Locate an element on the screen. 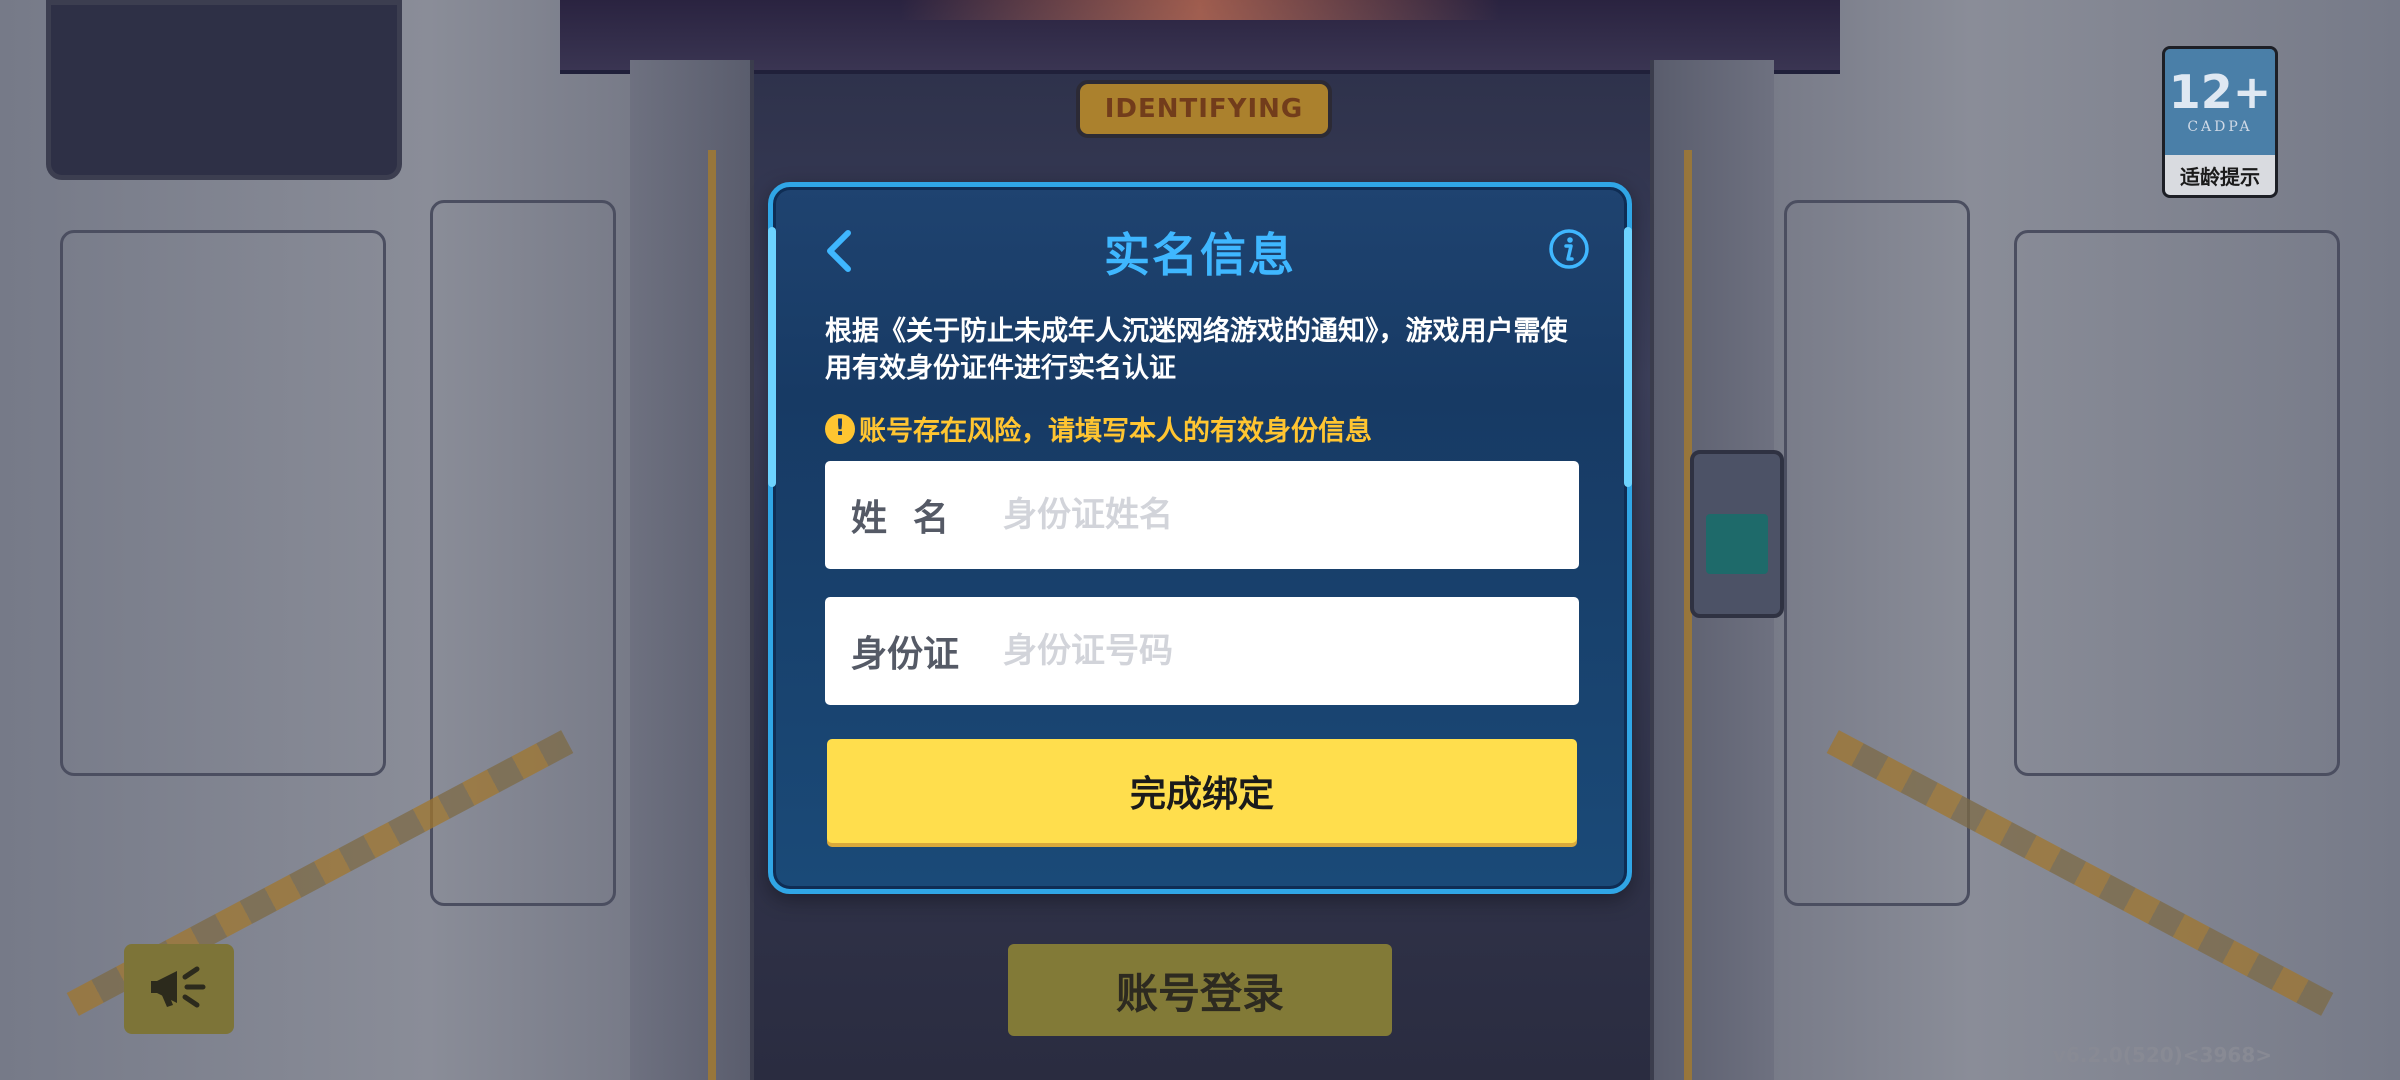 The image size is (2400, 1080). announcement-button is located at coordinates (179, 989).